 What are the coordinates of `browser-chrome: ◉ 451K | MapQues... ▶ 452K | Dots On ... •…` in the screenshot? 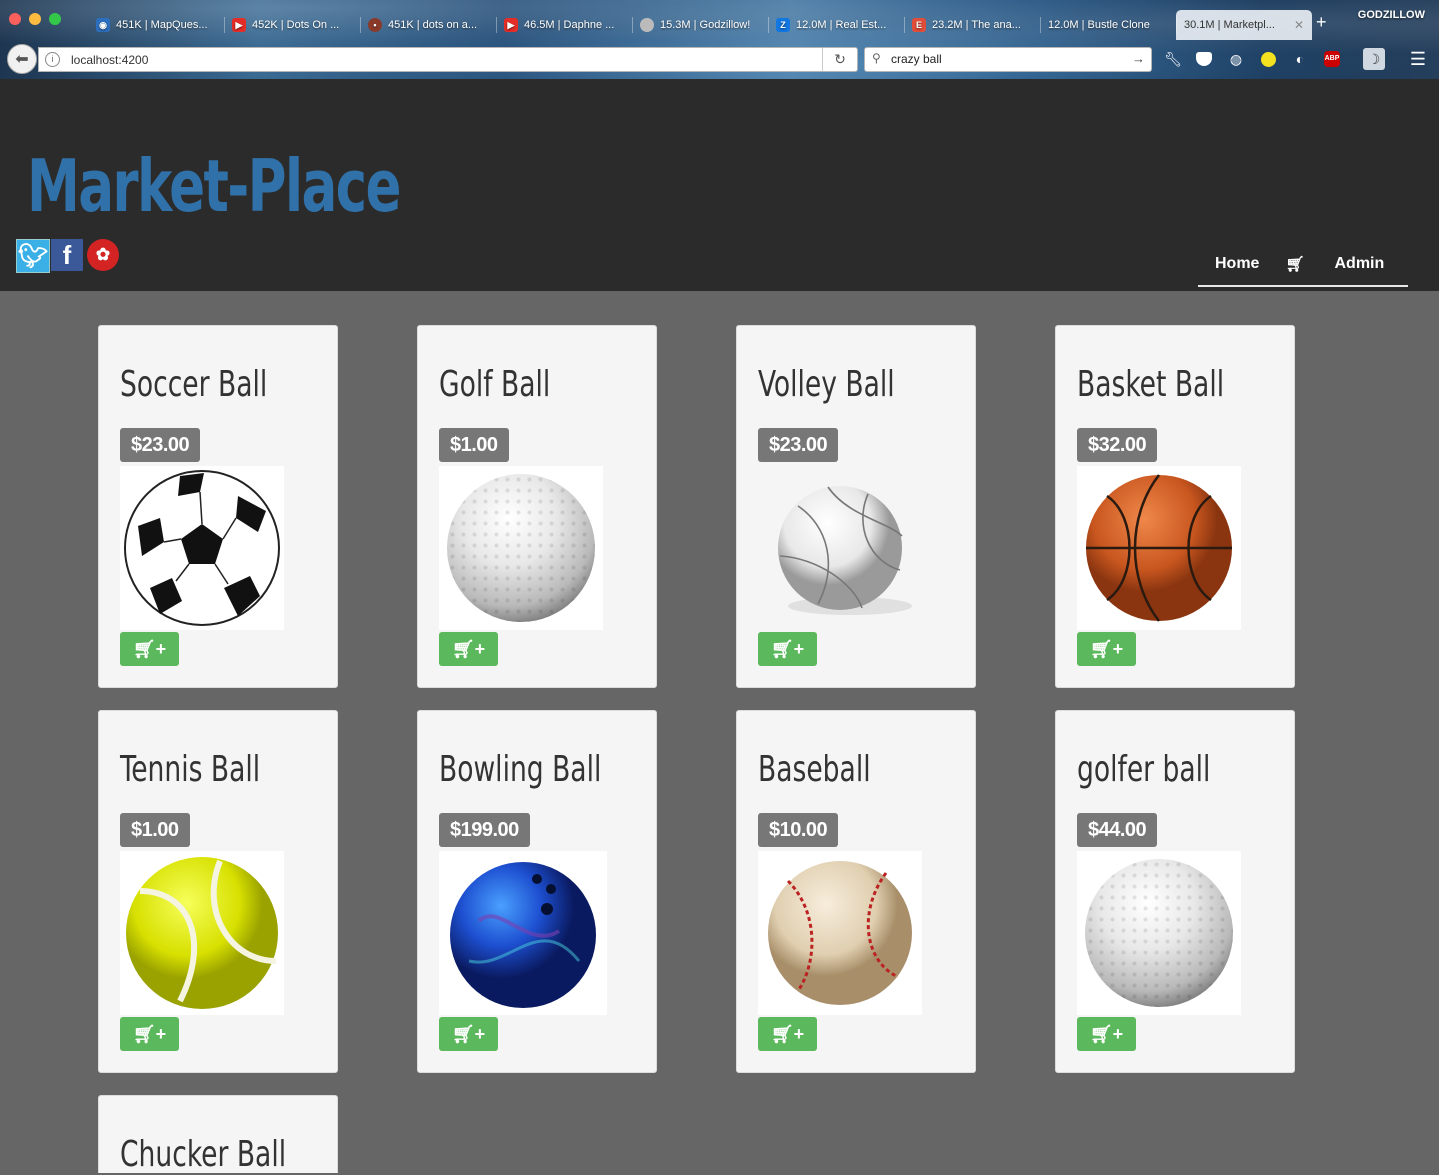 It's located at (719, 39).